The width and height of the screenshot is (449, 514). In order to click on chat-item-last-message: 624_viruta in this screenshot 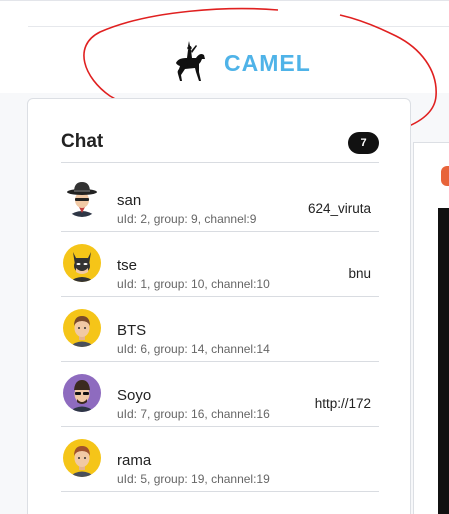, I will do `click(339, 208)`.